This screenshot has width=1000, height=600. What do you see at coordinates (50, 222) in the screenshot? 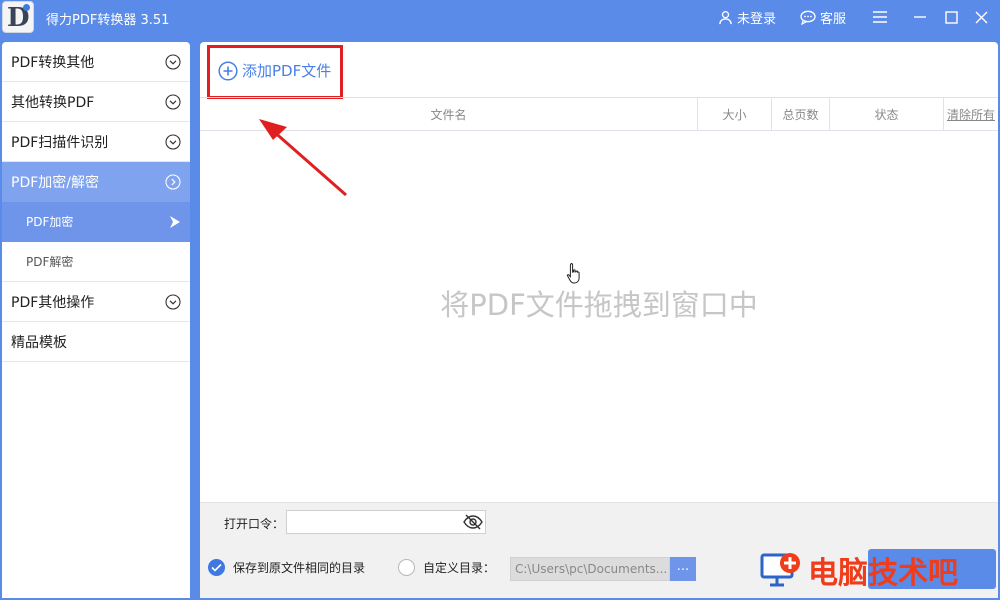
I see `sidebar-subitem-label: PDF加密` at bounding box center [50, 222].